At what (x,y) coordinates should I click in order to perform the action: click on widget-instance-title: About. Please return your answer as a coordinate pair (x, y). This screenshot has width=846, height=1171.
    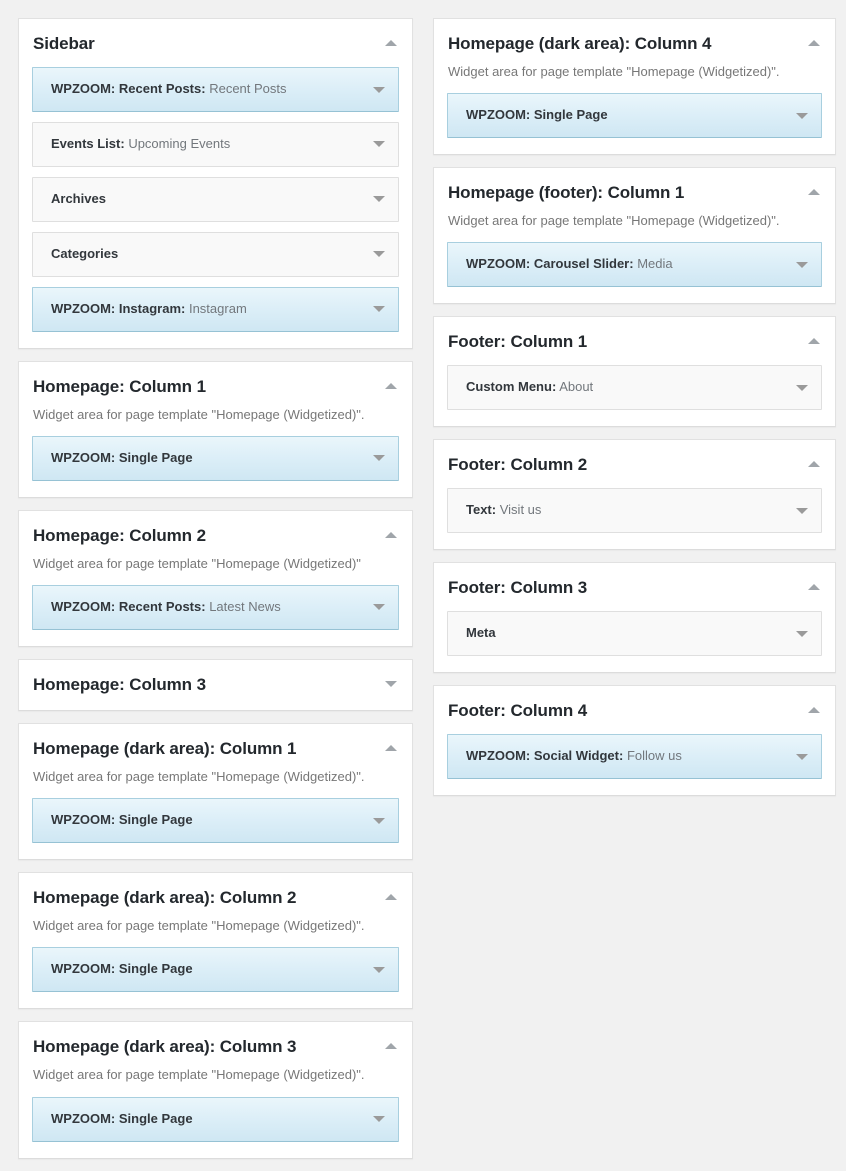
    Looking at the image, I should click on (576, 387).